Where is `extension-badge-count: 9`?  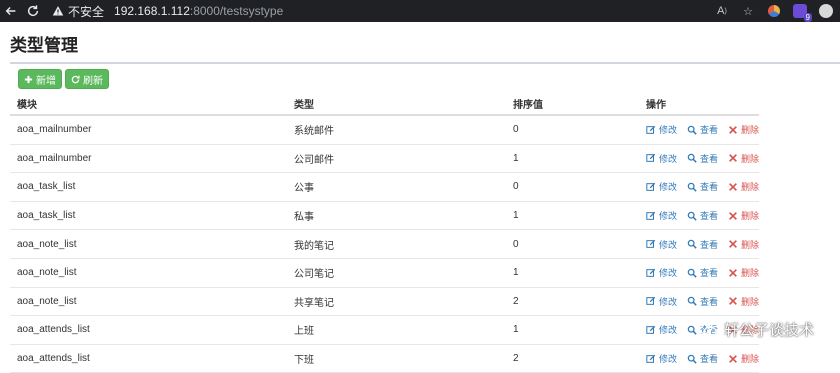
extension-badge-count: 9 is located at coordinates (807, 17).